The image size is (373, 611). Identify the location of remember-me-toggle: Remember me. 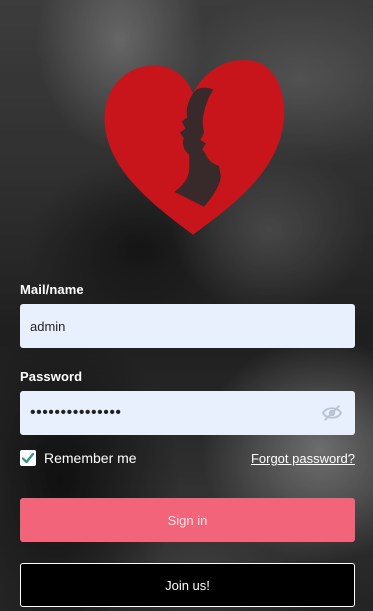
(78, 458).